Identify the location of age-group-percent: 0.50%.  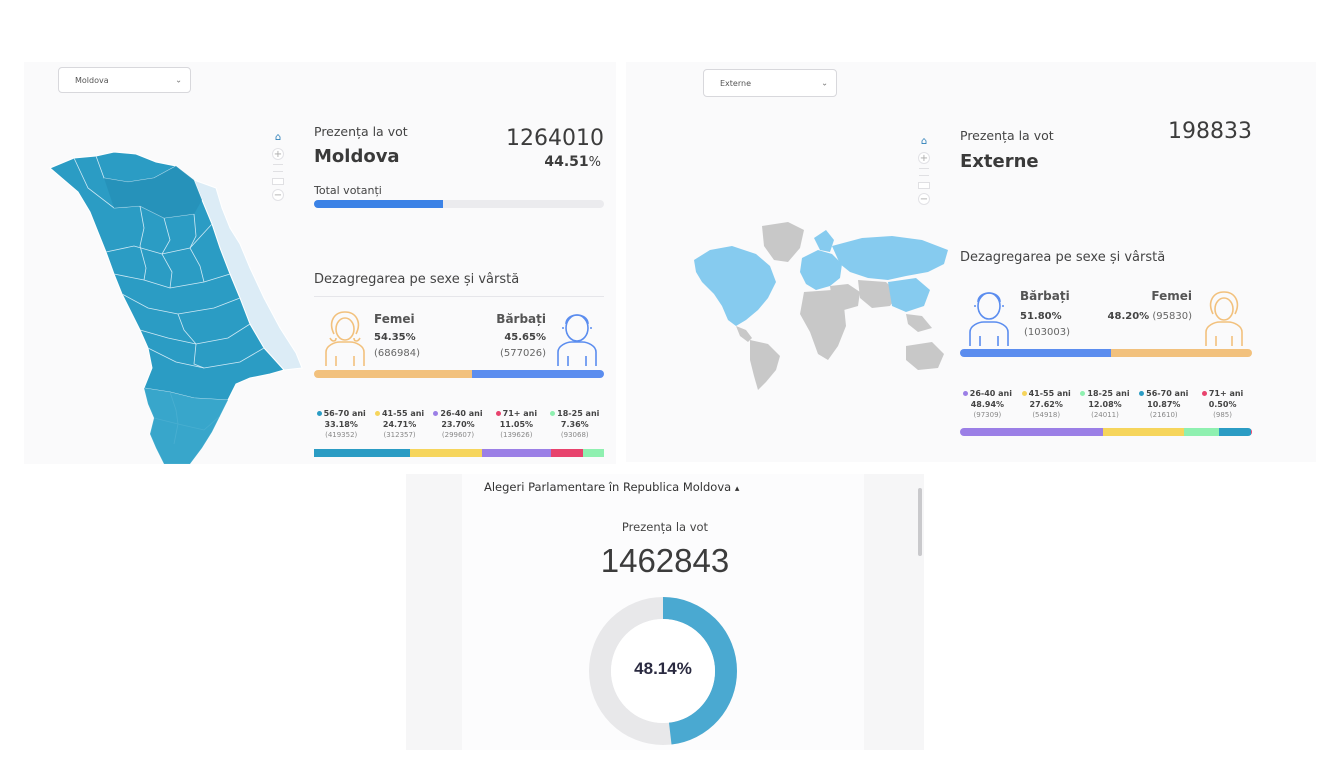
(1222, 404).